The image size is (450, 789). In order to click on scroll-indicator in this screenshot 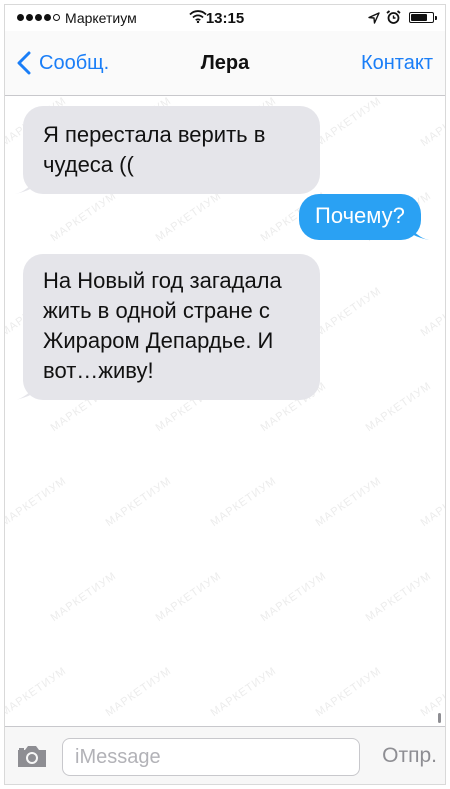, I will do `click(439, 718)`.